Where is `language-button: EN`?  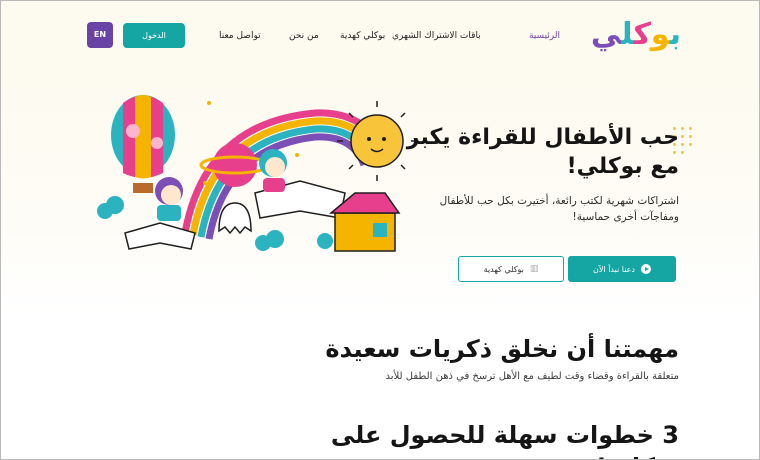
language-button: EN is located at coordinates (100, 35).